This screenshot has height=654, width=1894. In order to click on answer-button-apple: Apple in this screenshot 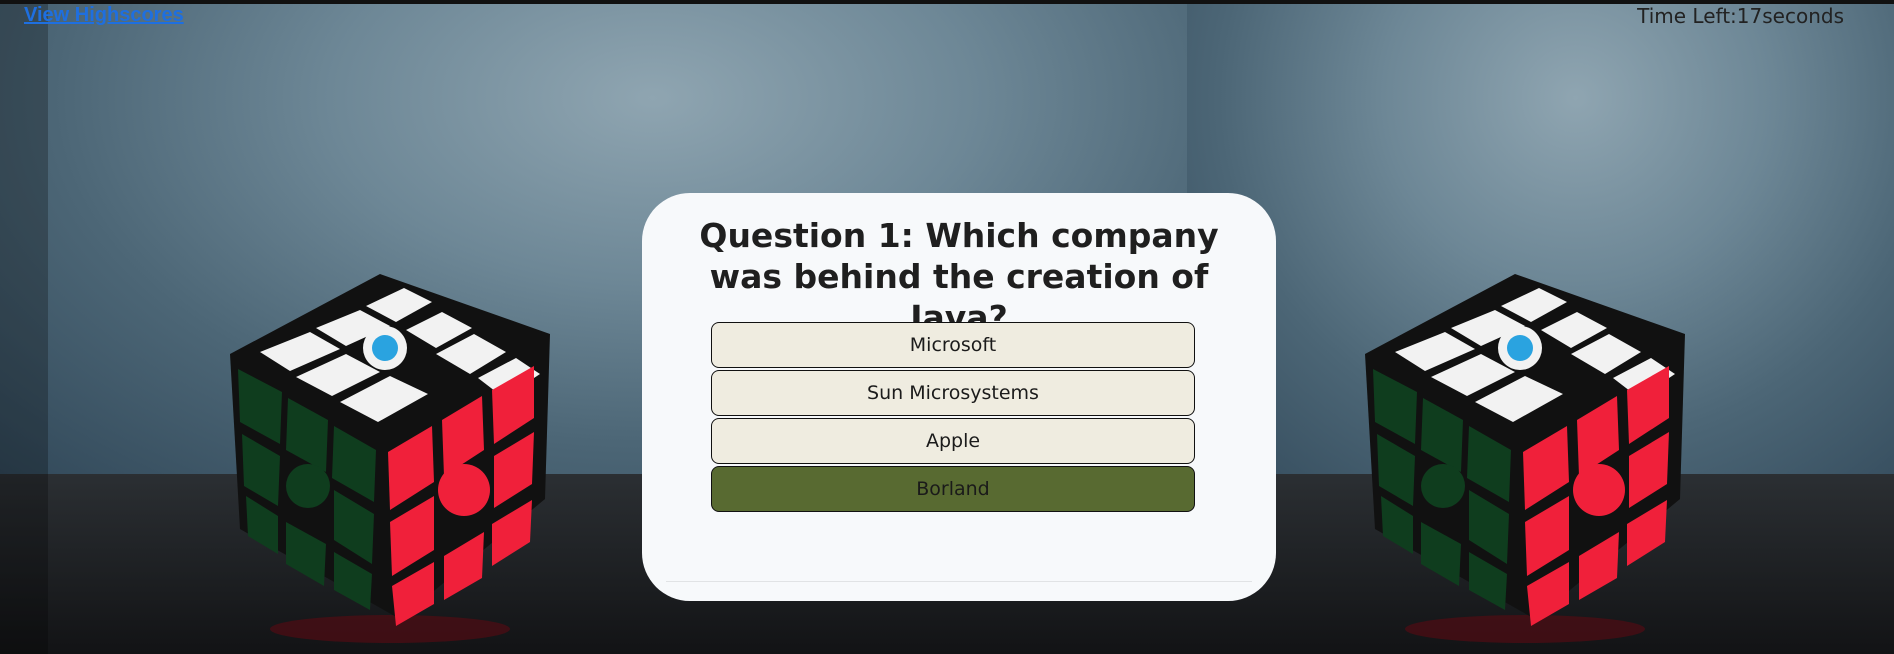, I will do `click(953, 441)`.